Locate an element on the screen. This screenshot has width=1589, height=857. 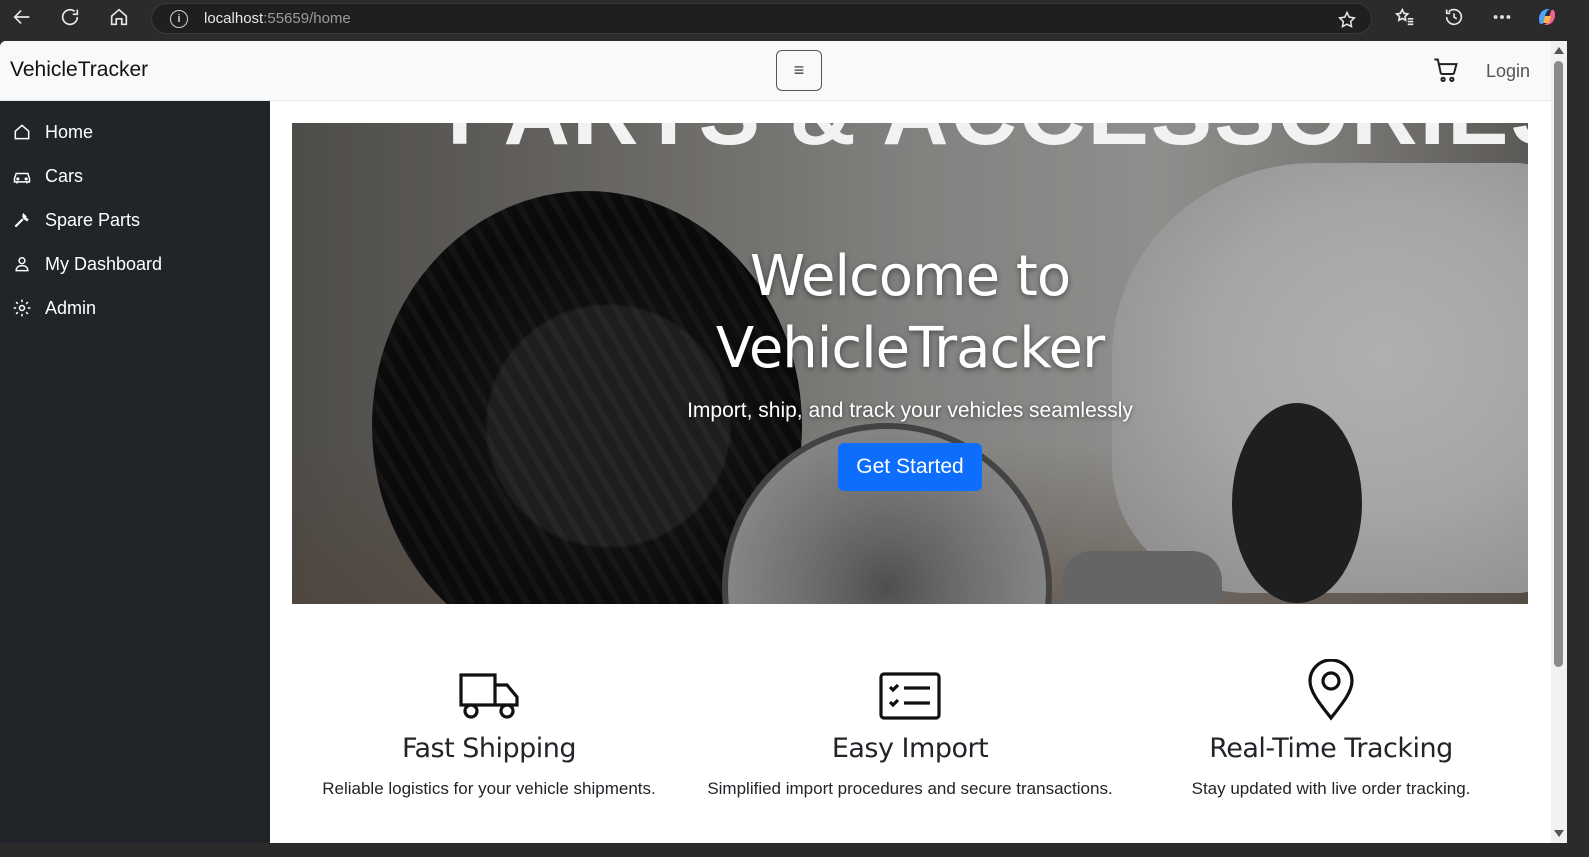
history-icon is located at coordinates (1454, 17).